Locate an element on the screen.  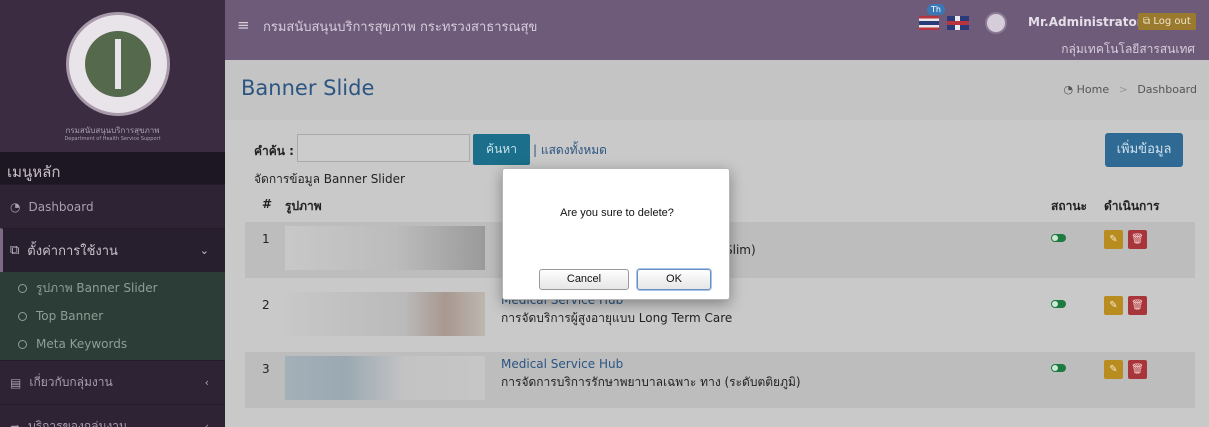
hamburger-menu-icon: ≡ is located at coordinates (243, 25).